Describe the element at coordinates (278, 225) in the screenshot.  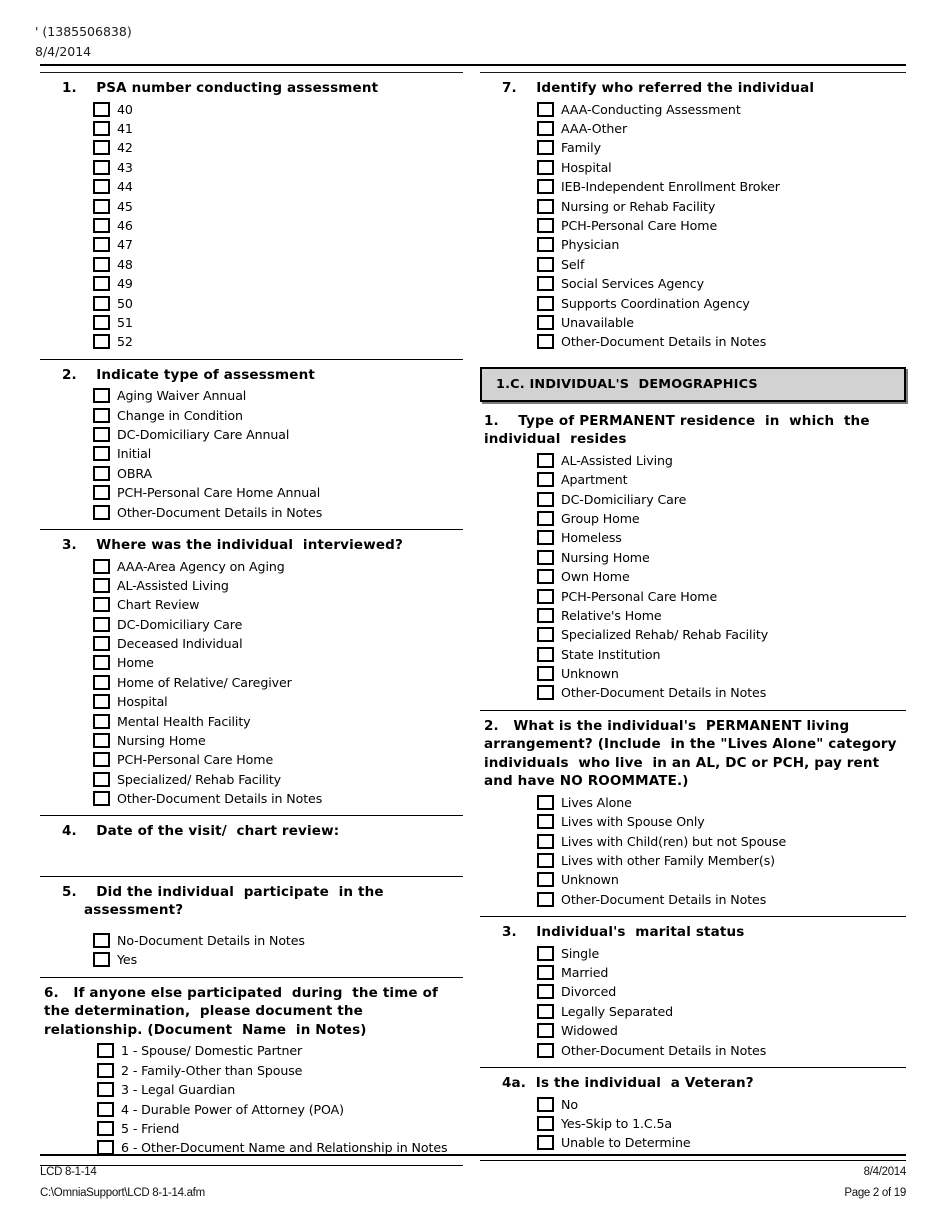
I see `option-row: 46` at that location.